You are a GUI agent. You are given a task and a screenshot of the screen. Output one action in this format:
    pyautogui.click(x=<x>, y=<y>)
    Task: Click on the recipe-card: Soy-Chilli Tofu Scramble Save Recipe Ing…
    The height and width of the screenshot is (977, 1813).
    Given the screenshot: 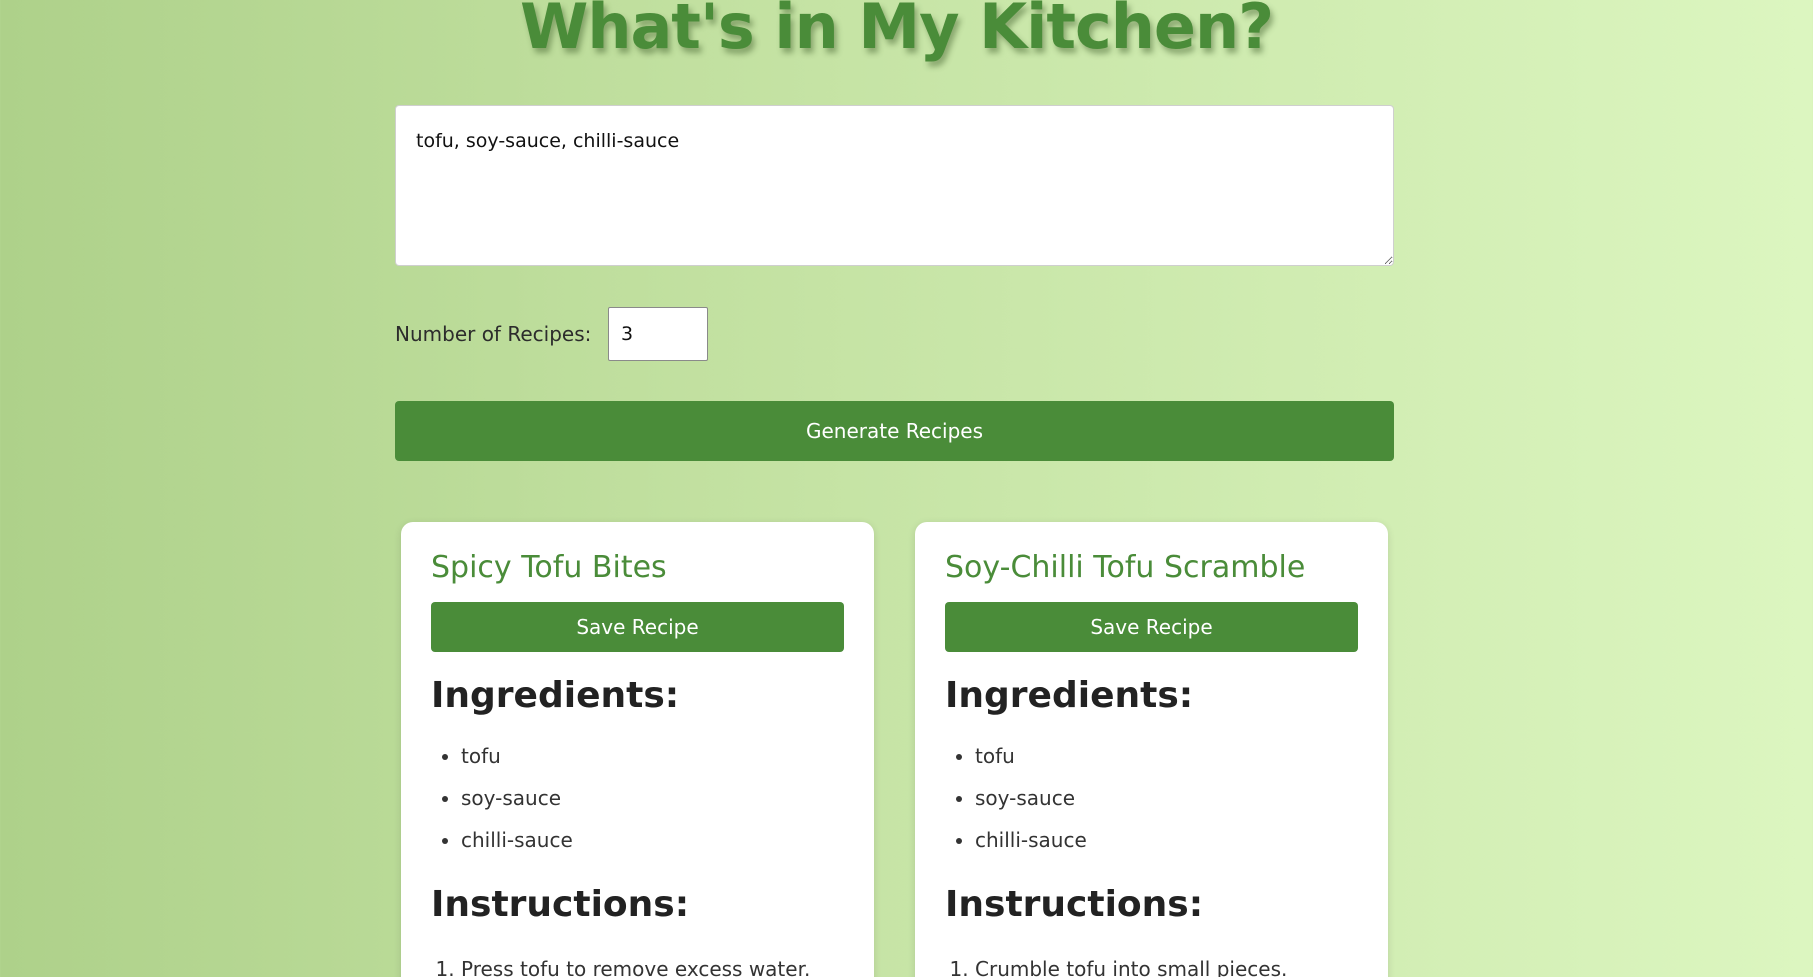 What is the action you would take?
    pyautogui.click(x=1151, y=749)
    